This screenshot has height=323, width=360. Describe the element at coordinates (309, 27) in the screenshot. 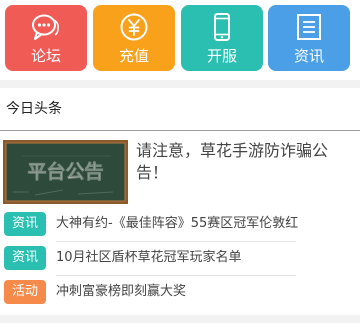

I see `document-list-icon` at that location.